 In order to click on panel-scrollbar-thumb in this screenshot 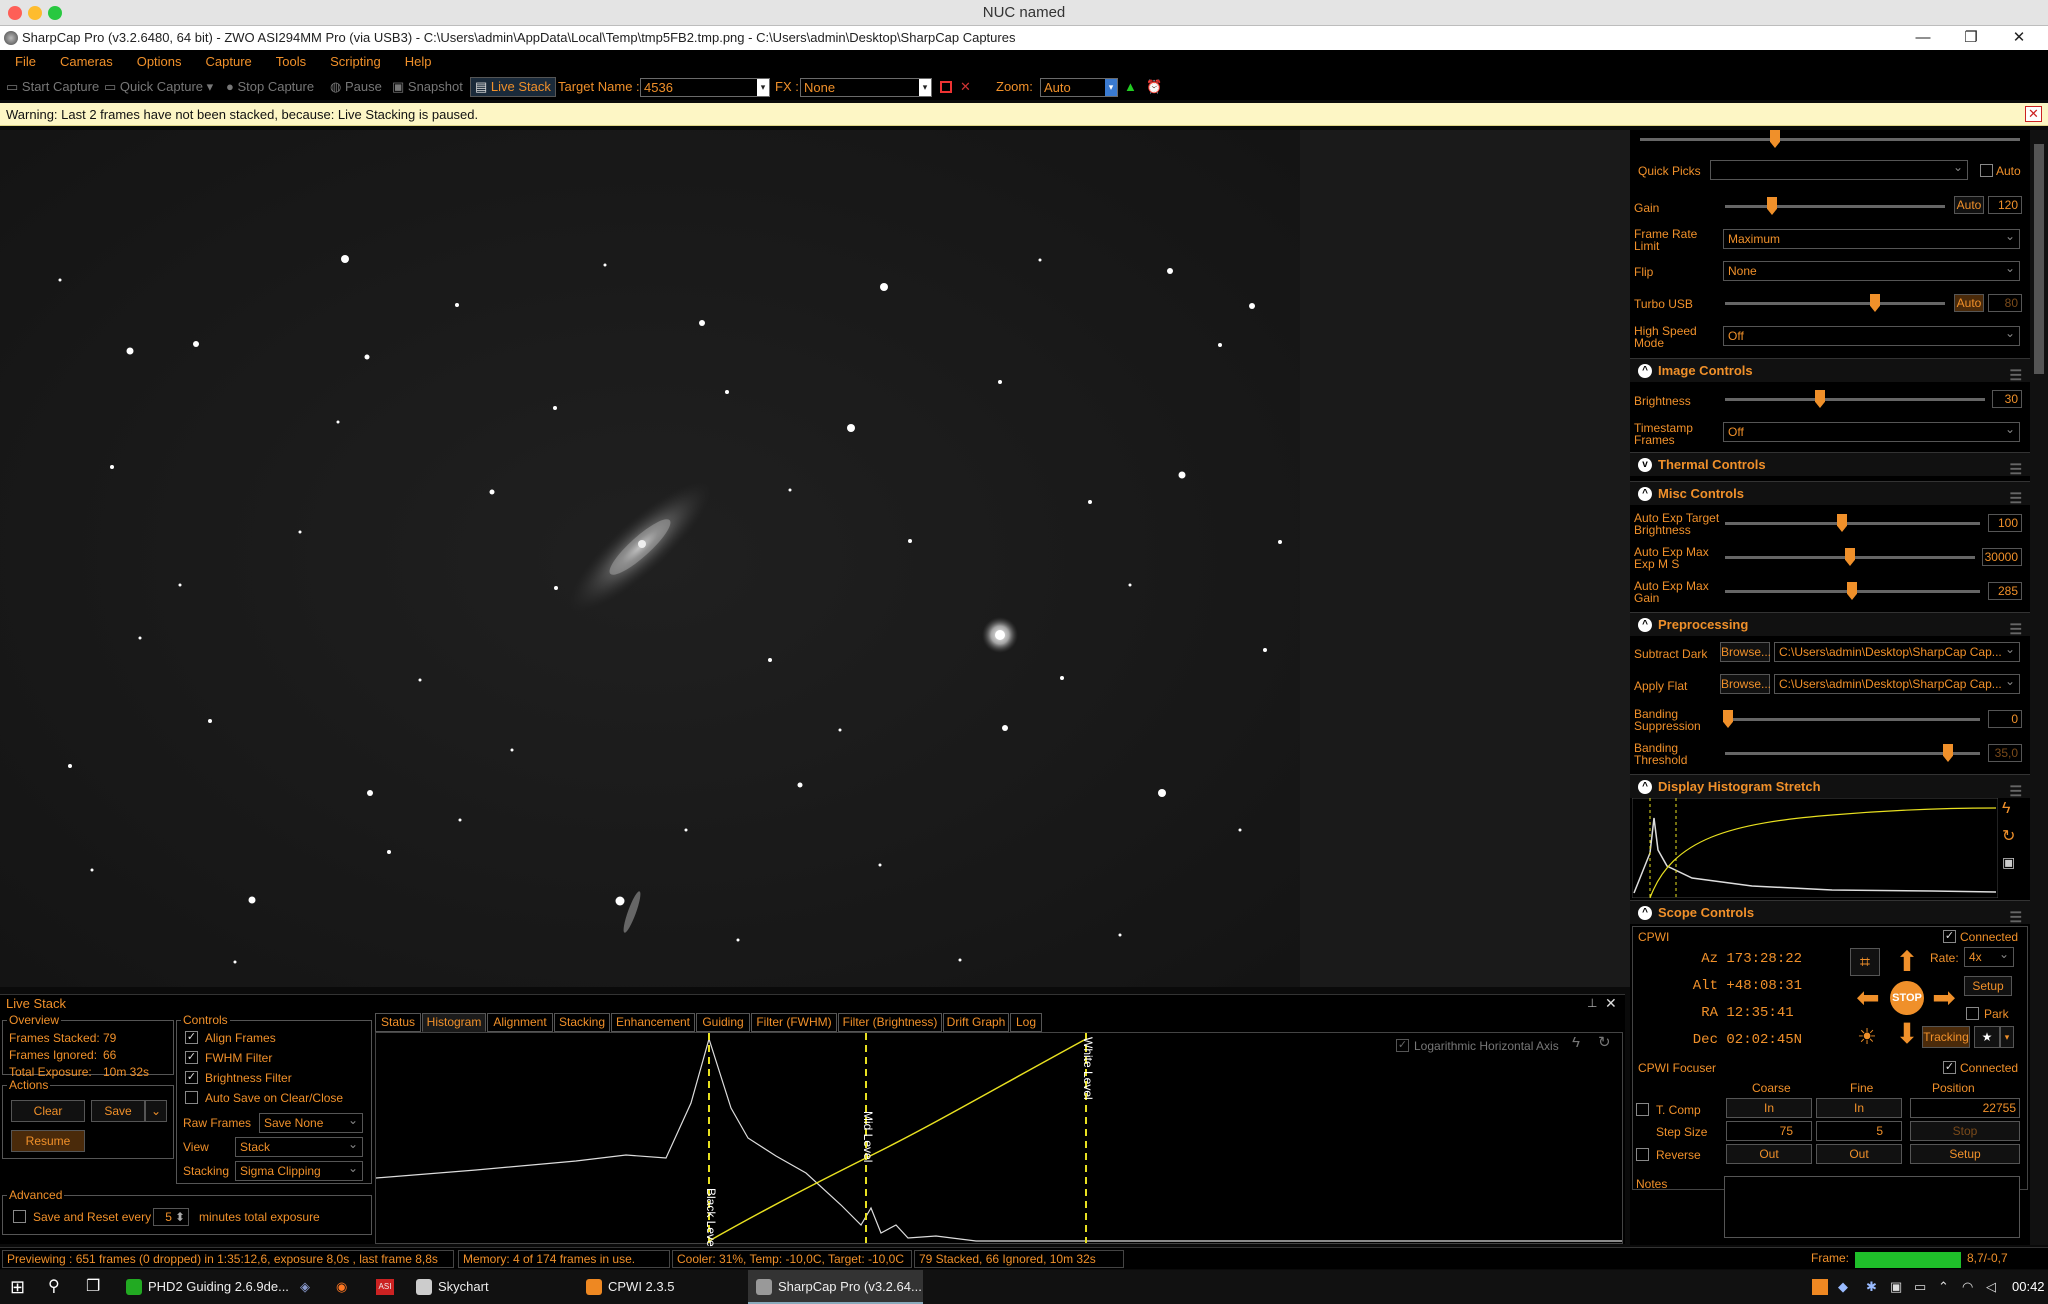, I will do `click(2039, 259)`.